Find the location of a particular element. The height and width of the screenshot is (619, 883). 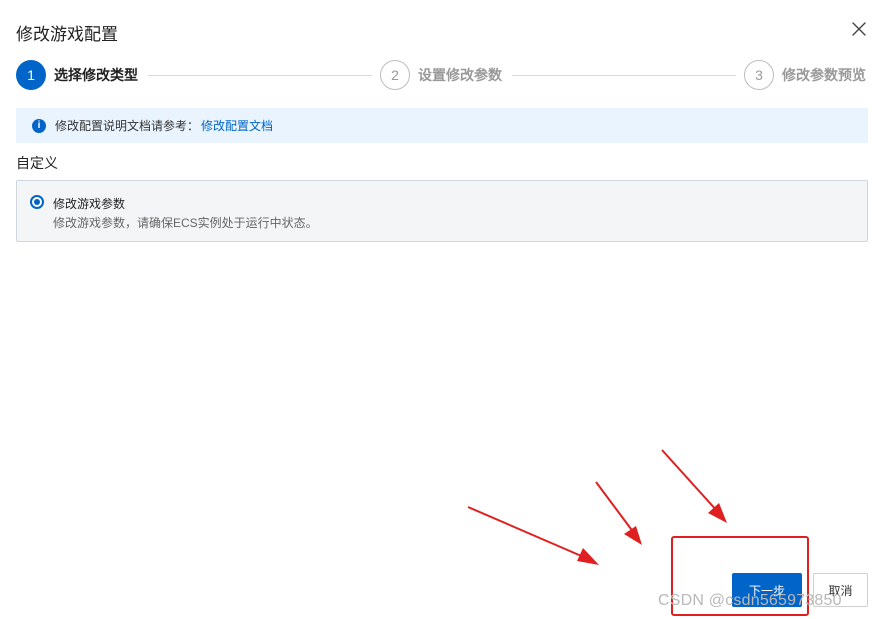

annotation-arrow-left is located at coordinates (533, 535).